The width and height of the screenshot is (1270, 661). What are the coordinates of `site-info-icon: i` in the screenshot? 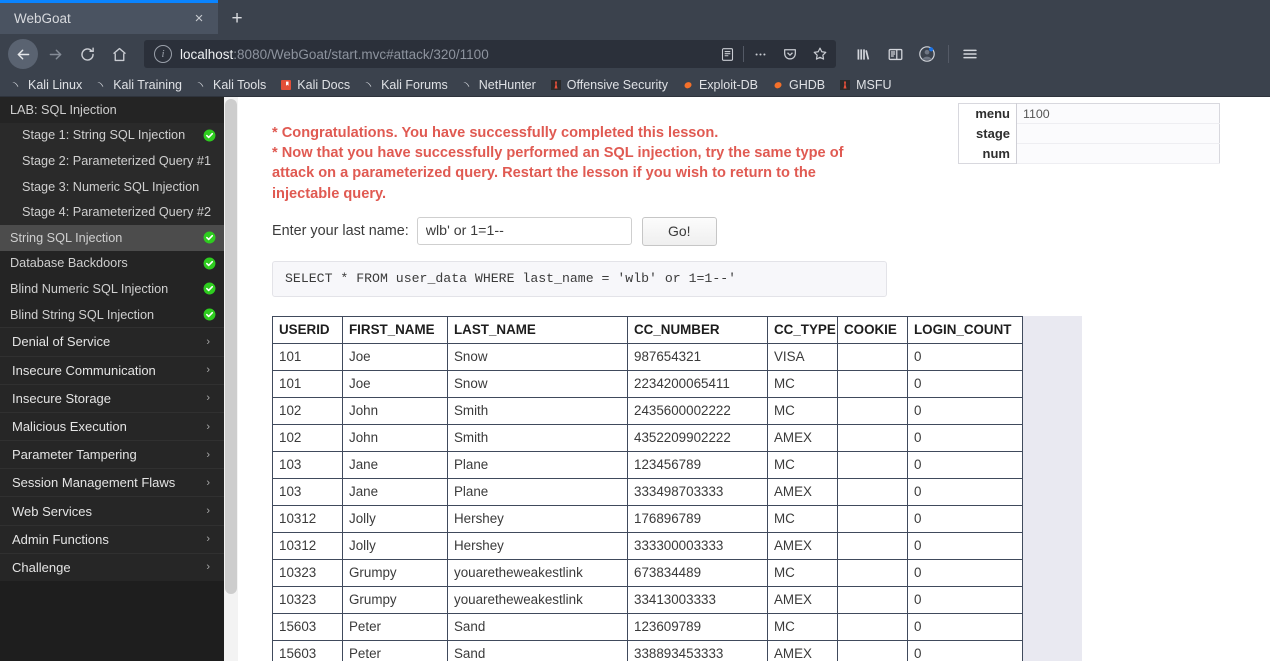 It's located at (163, 54).